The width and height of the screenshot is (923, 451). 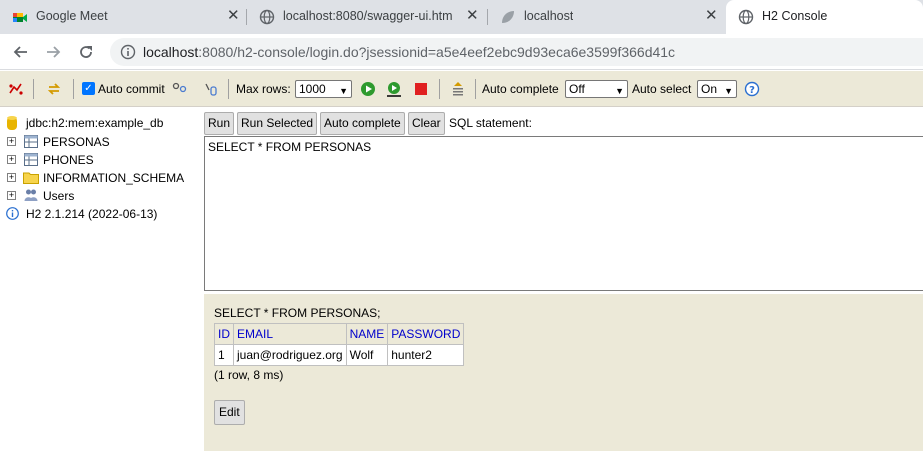 What do you see at coordinates (490, 123) in the screenshot?
I see `sql-statement-label: SQL statement:` at bounding box center [490, 123].